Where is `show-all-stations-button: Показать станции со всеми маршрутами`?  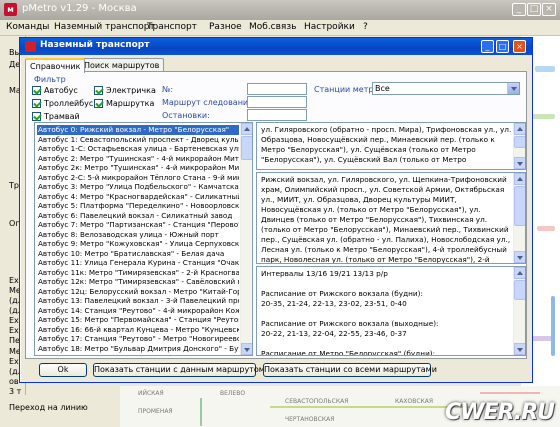 show-all-stations-button: Показать станции со всеми маршрутами is located at coordinates (350, 370).